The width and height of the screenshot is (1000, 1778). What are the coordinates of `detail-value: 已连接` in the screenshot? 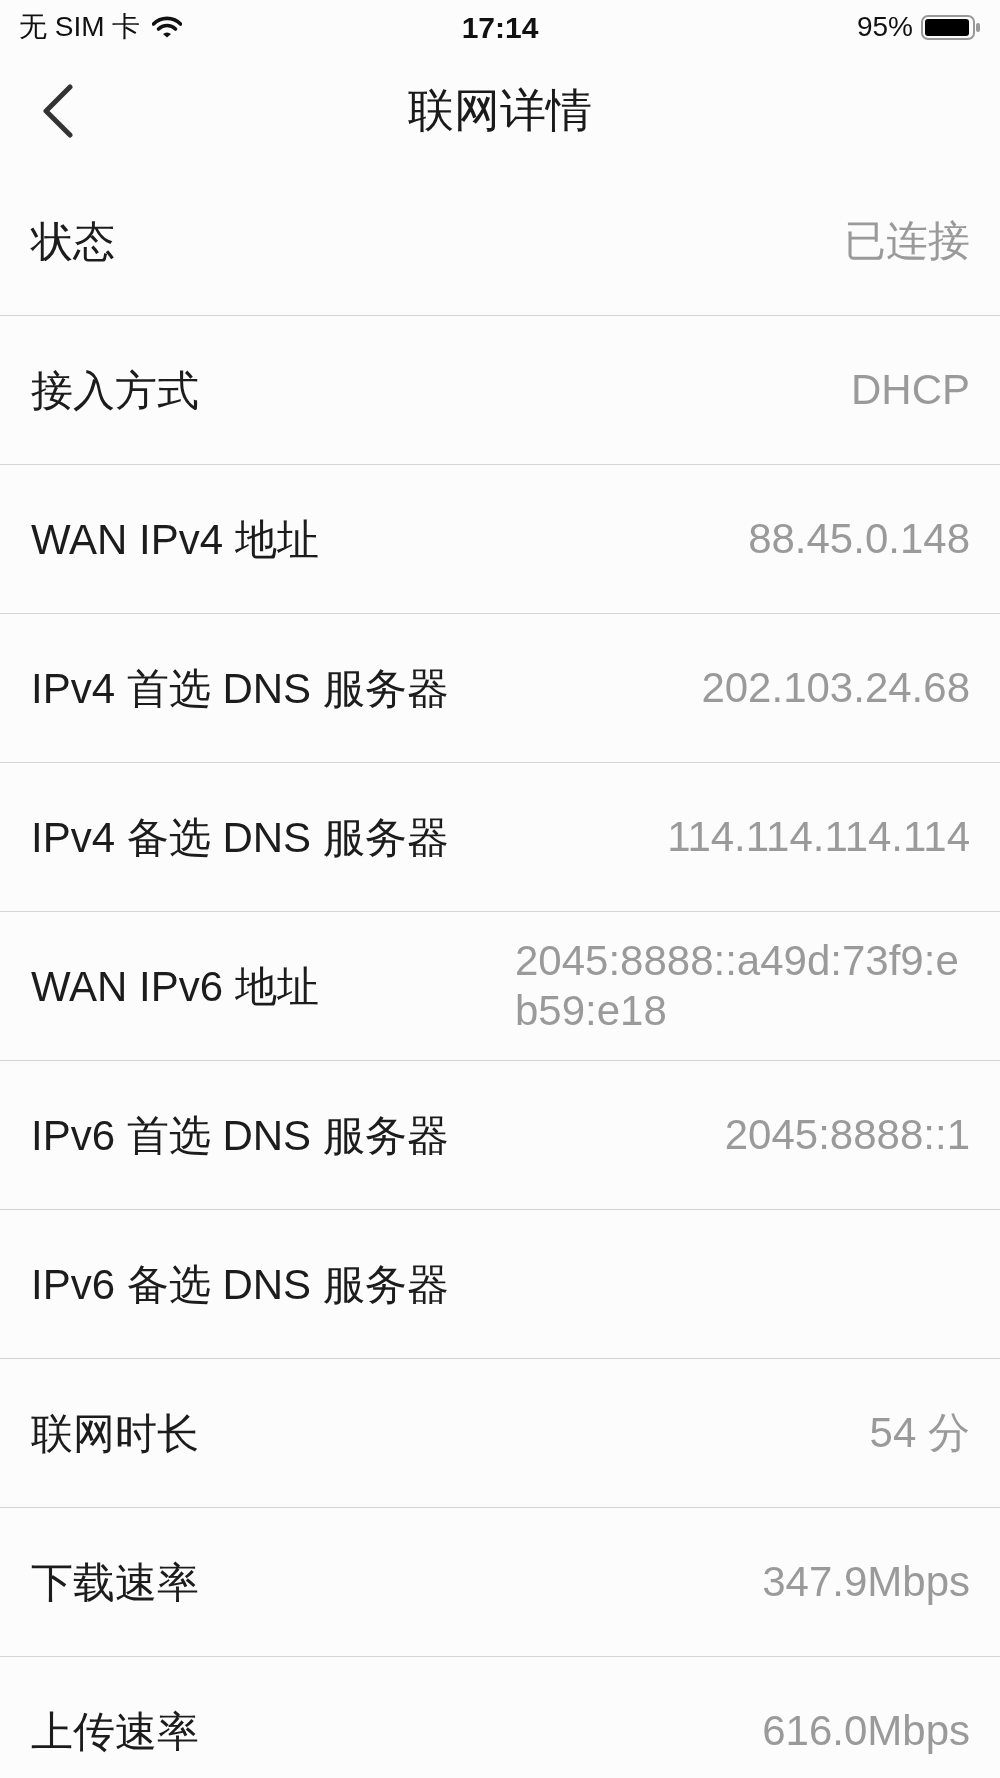 It's located at (907, 240).